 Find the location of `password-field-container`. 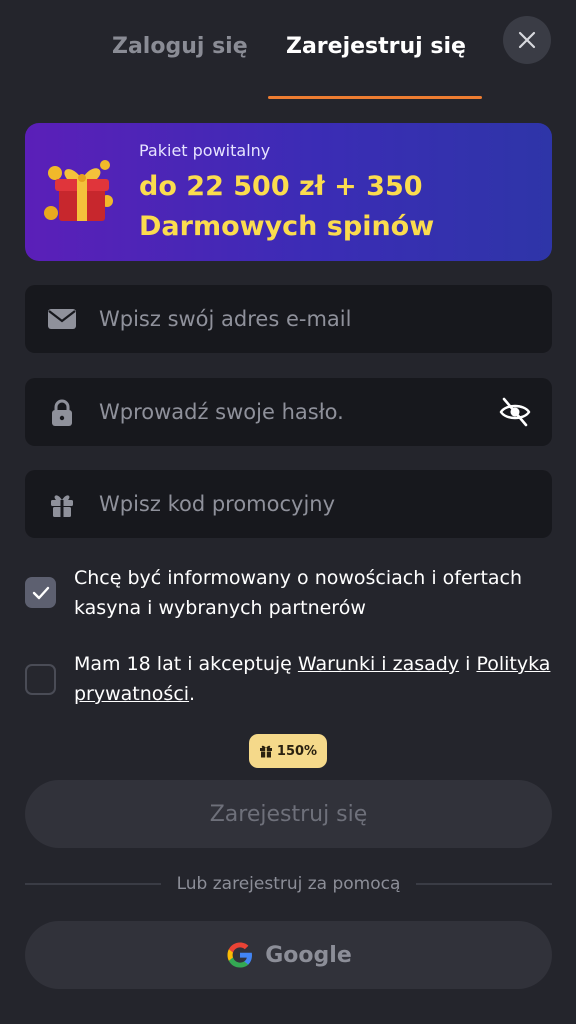

password-field-container is located at coordinates (288, 412).